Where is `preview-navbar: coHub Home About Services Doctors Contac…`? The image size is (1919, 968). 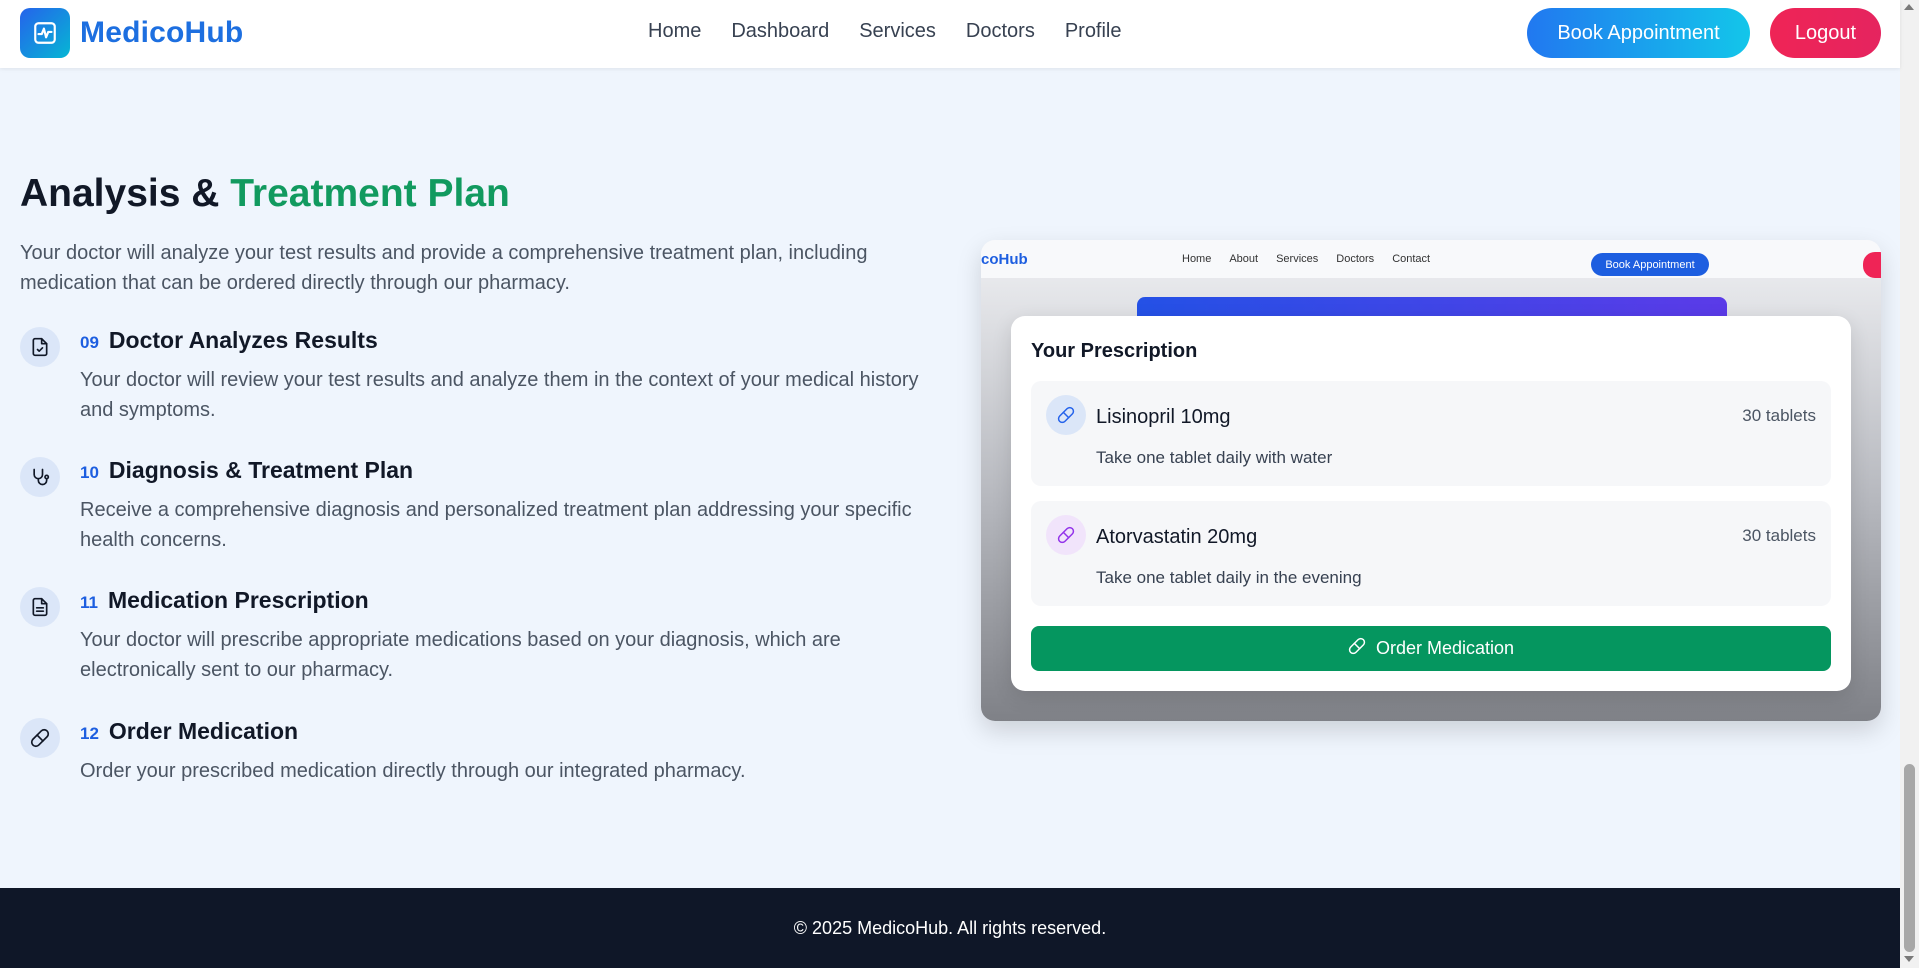
preview-navbar: coHub Home About Services Doctors Contac… is located at coordinates (1431, 259).